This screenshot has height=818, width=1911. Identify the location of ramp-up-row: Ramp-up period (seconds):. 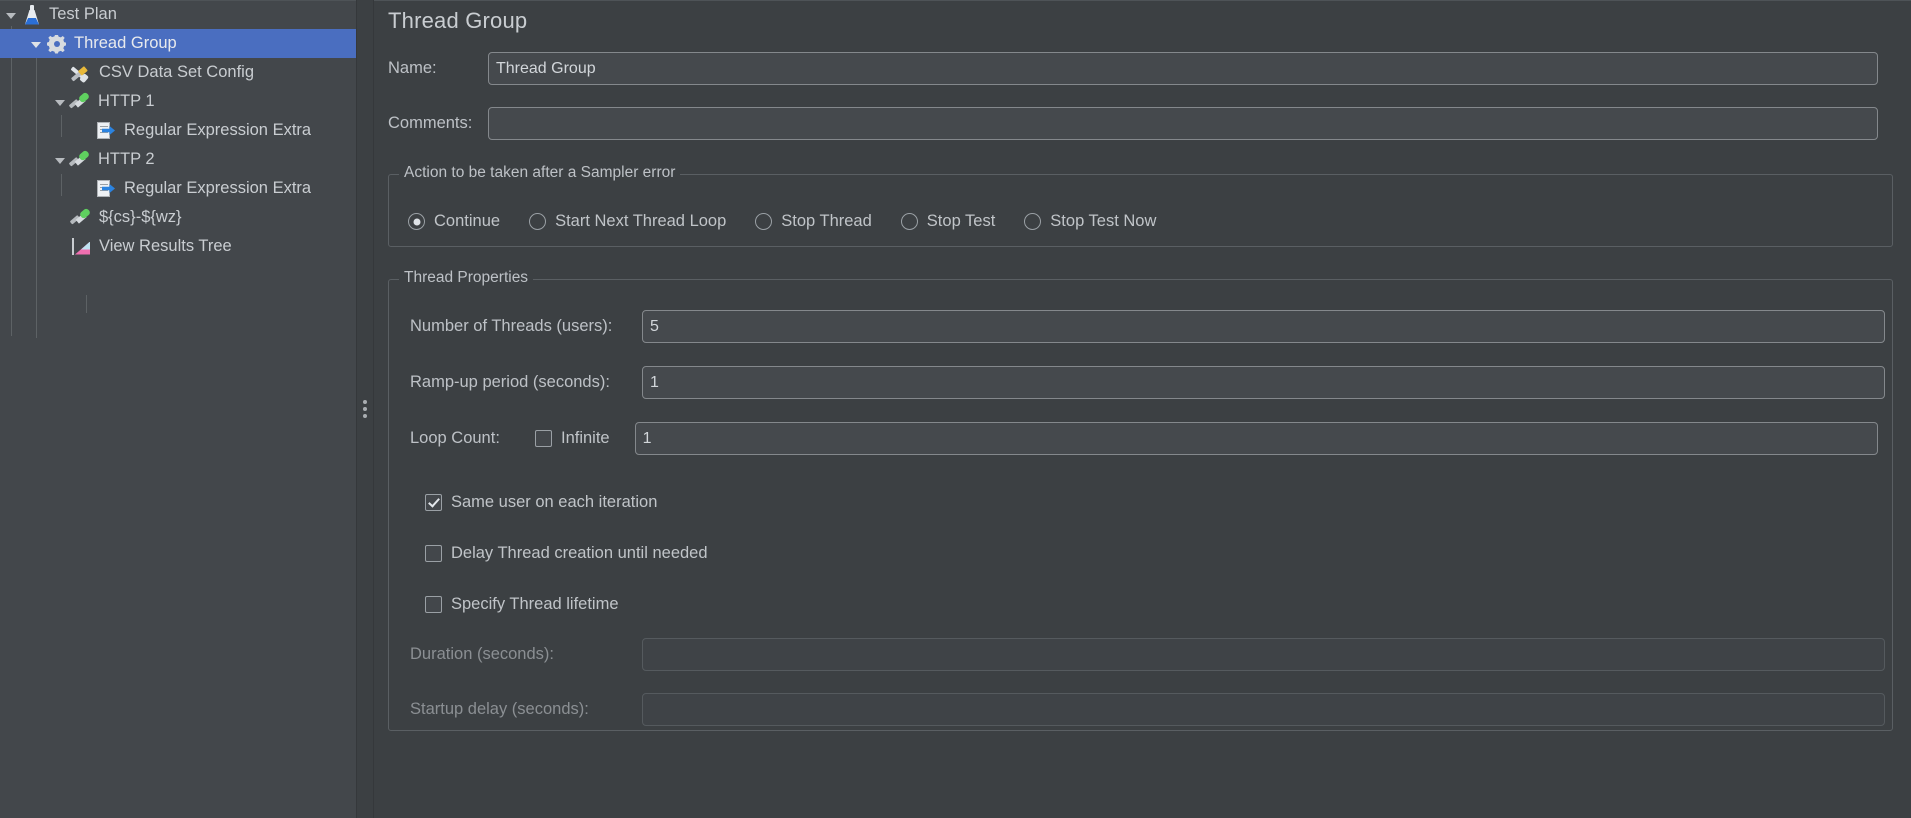
(1147, 382).